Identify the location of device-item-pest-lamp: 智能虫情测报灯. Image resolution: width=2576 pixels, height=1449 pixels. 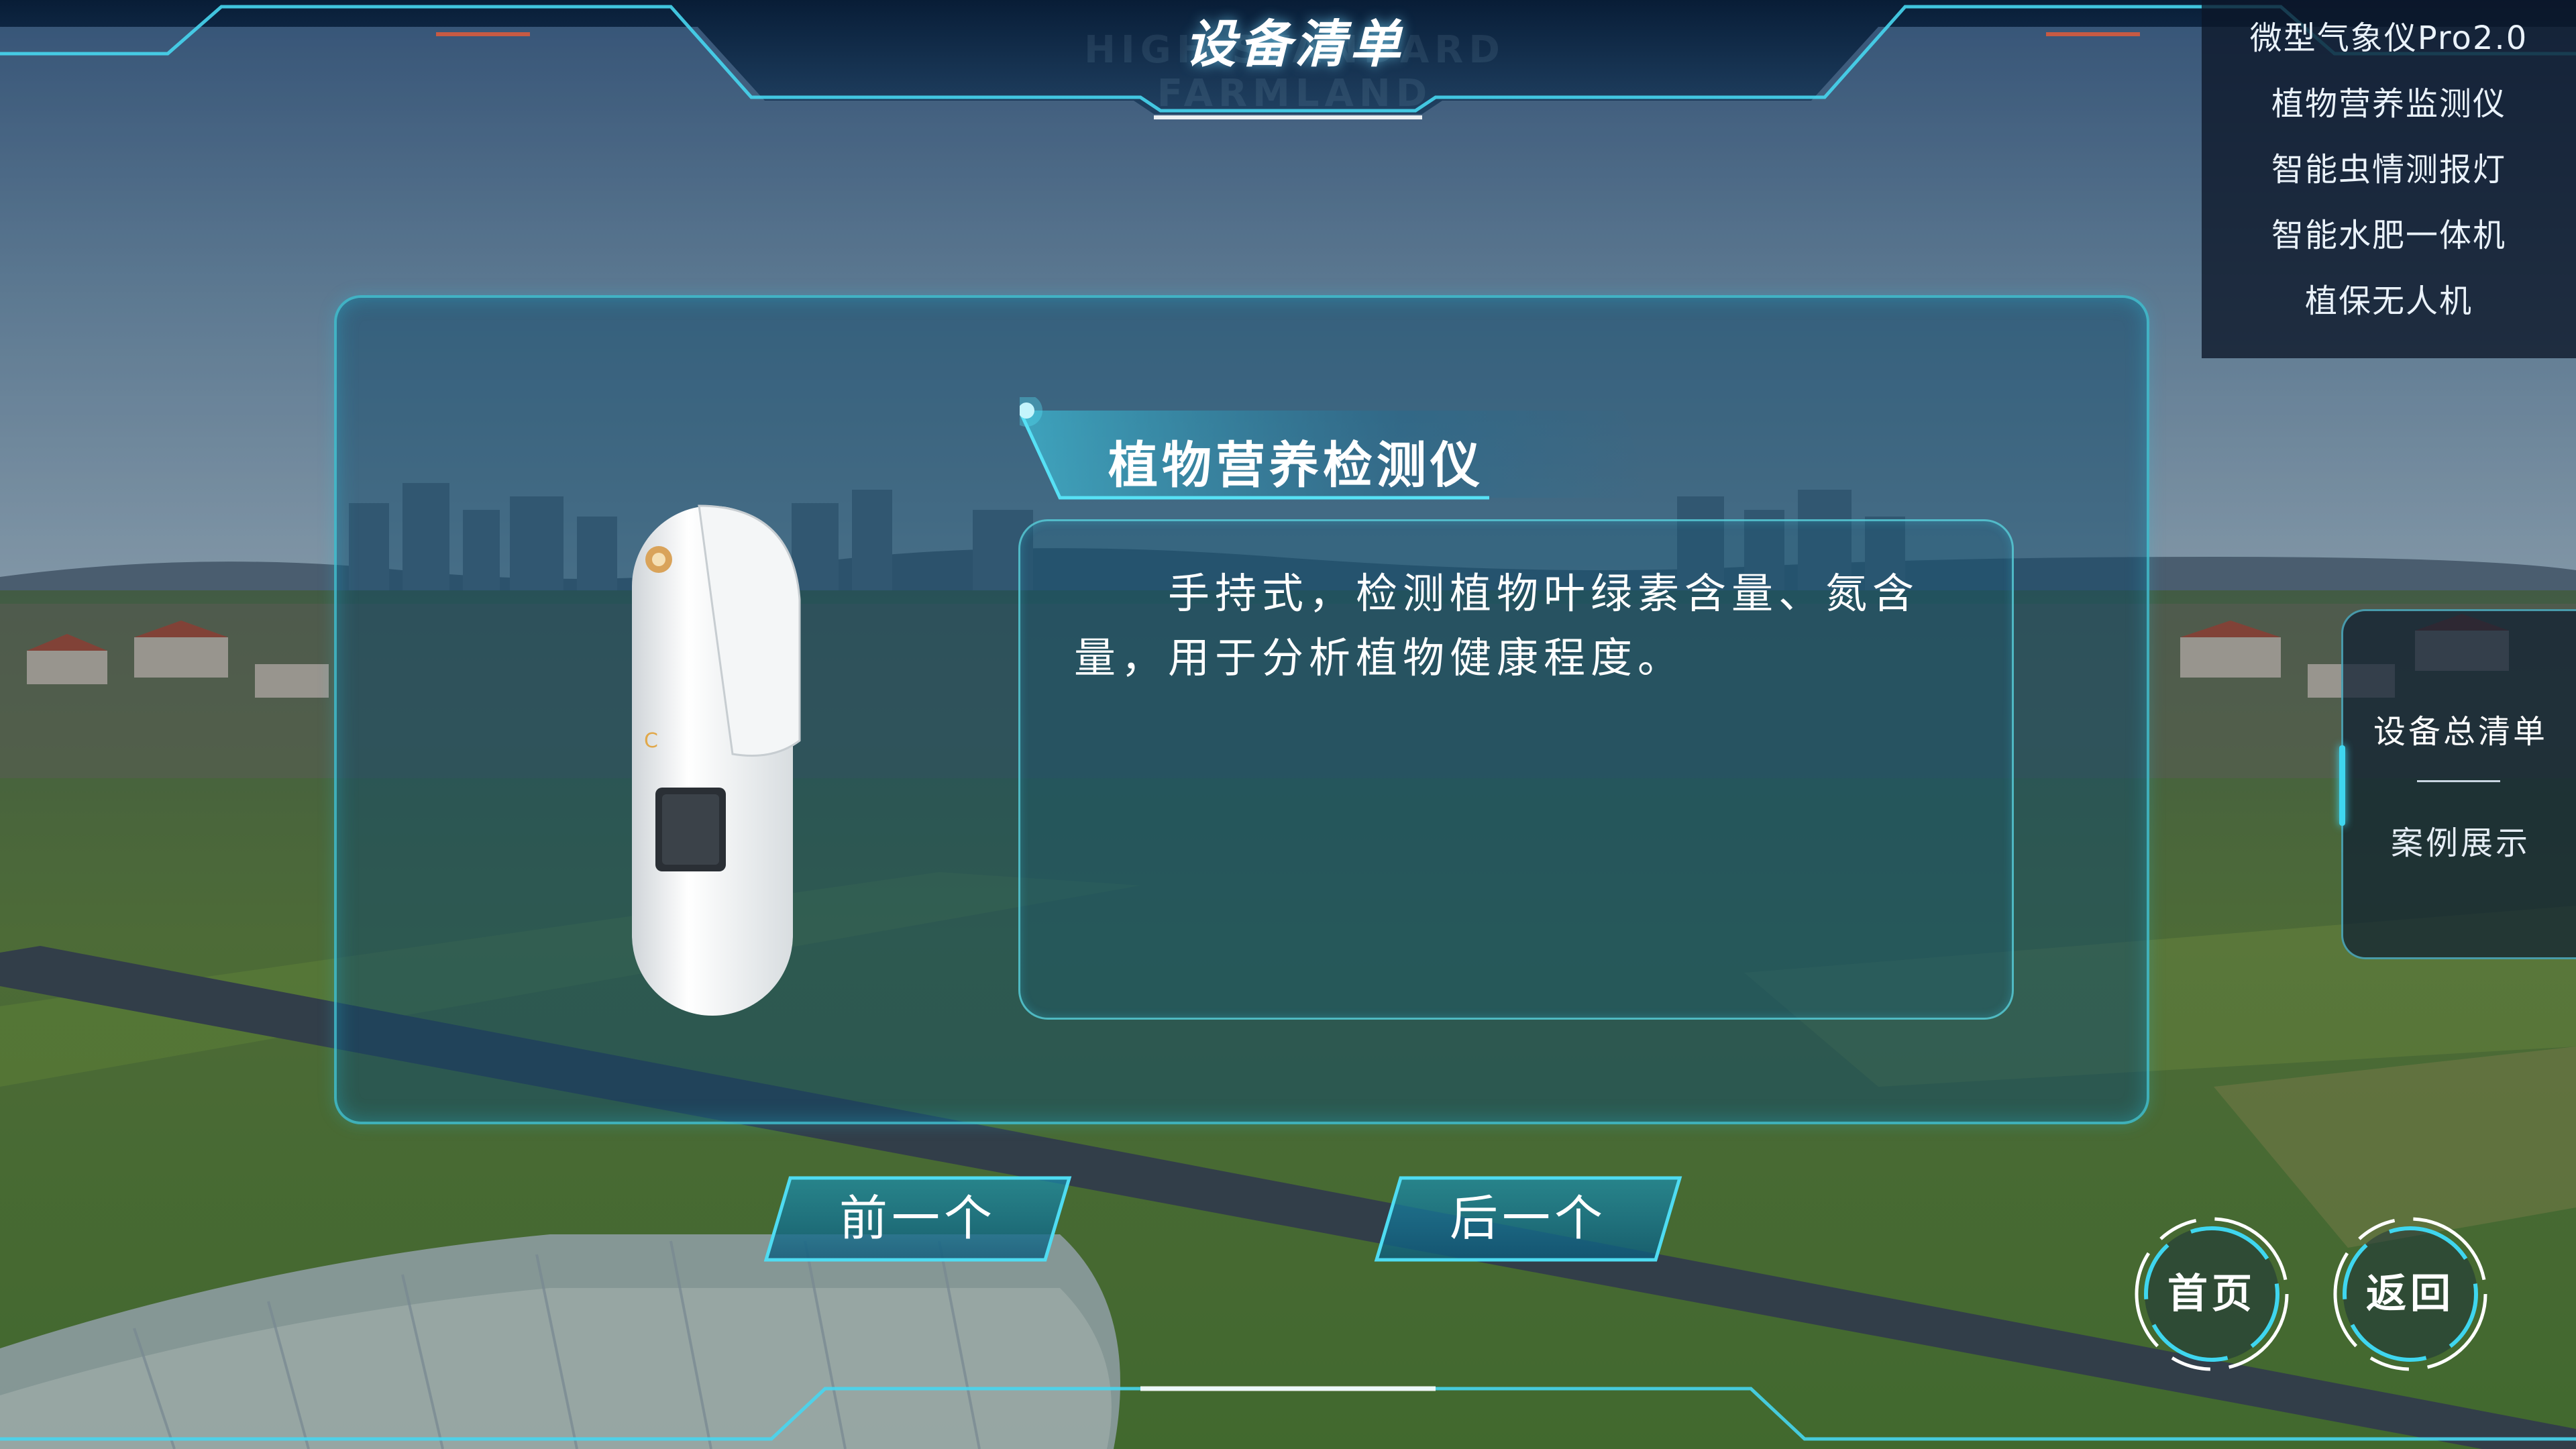
(2389, 170).